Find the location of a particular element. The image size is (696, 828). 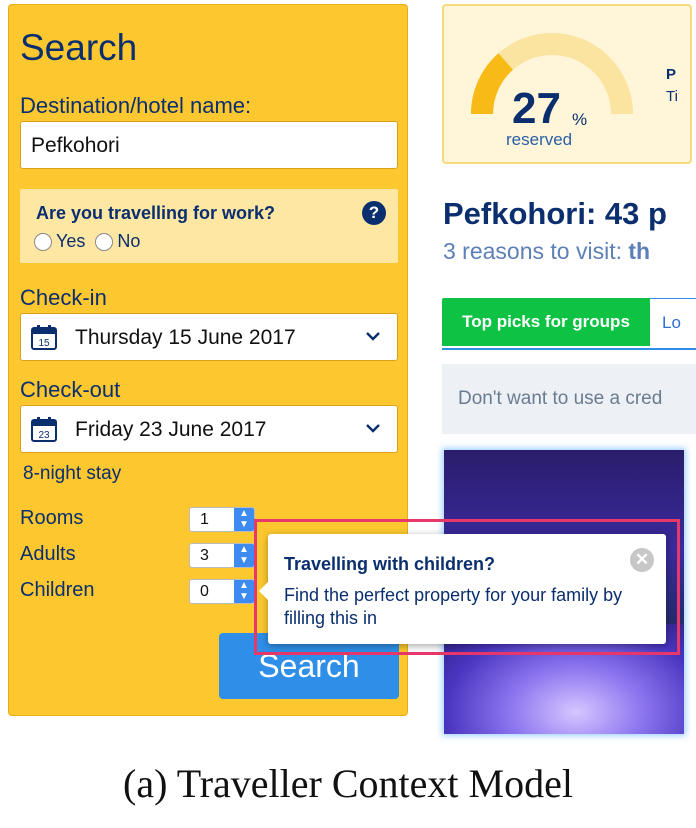

rooms-stepper: 1 ▲ ▼ is located at coordinates (222, 519).